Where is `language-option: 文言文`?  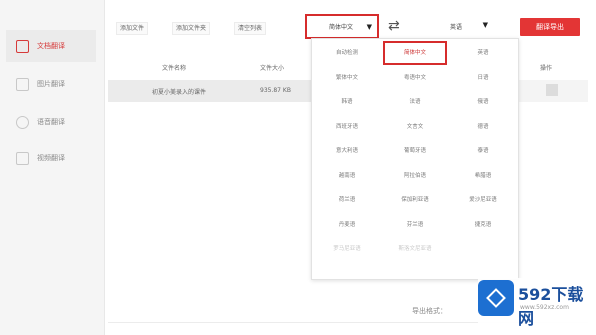 language-option: 文言文 is located at coordinates (415, 127).